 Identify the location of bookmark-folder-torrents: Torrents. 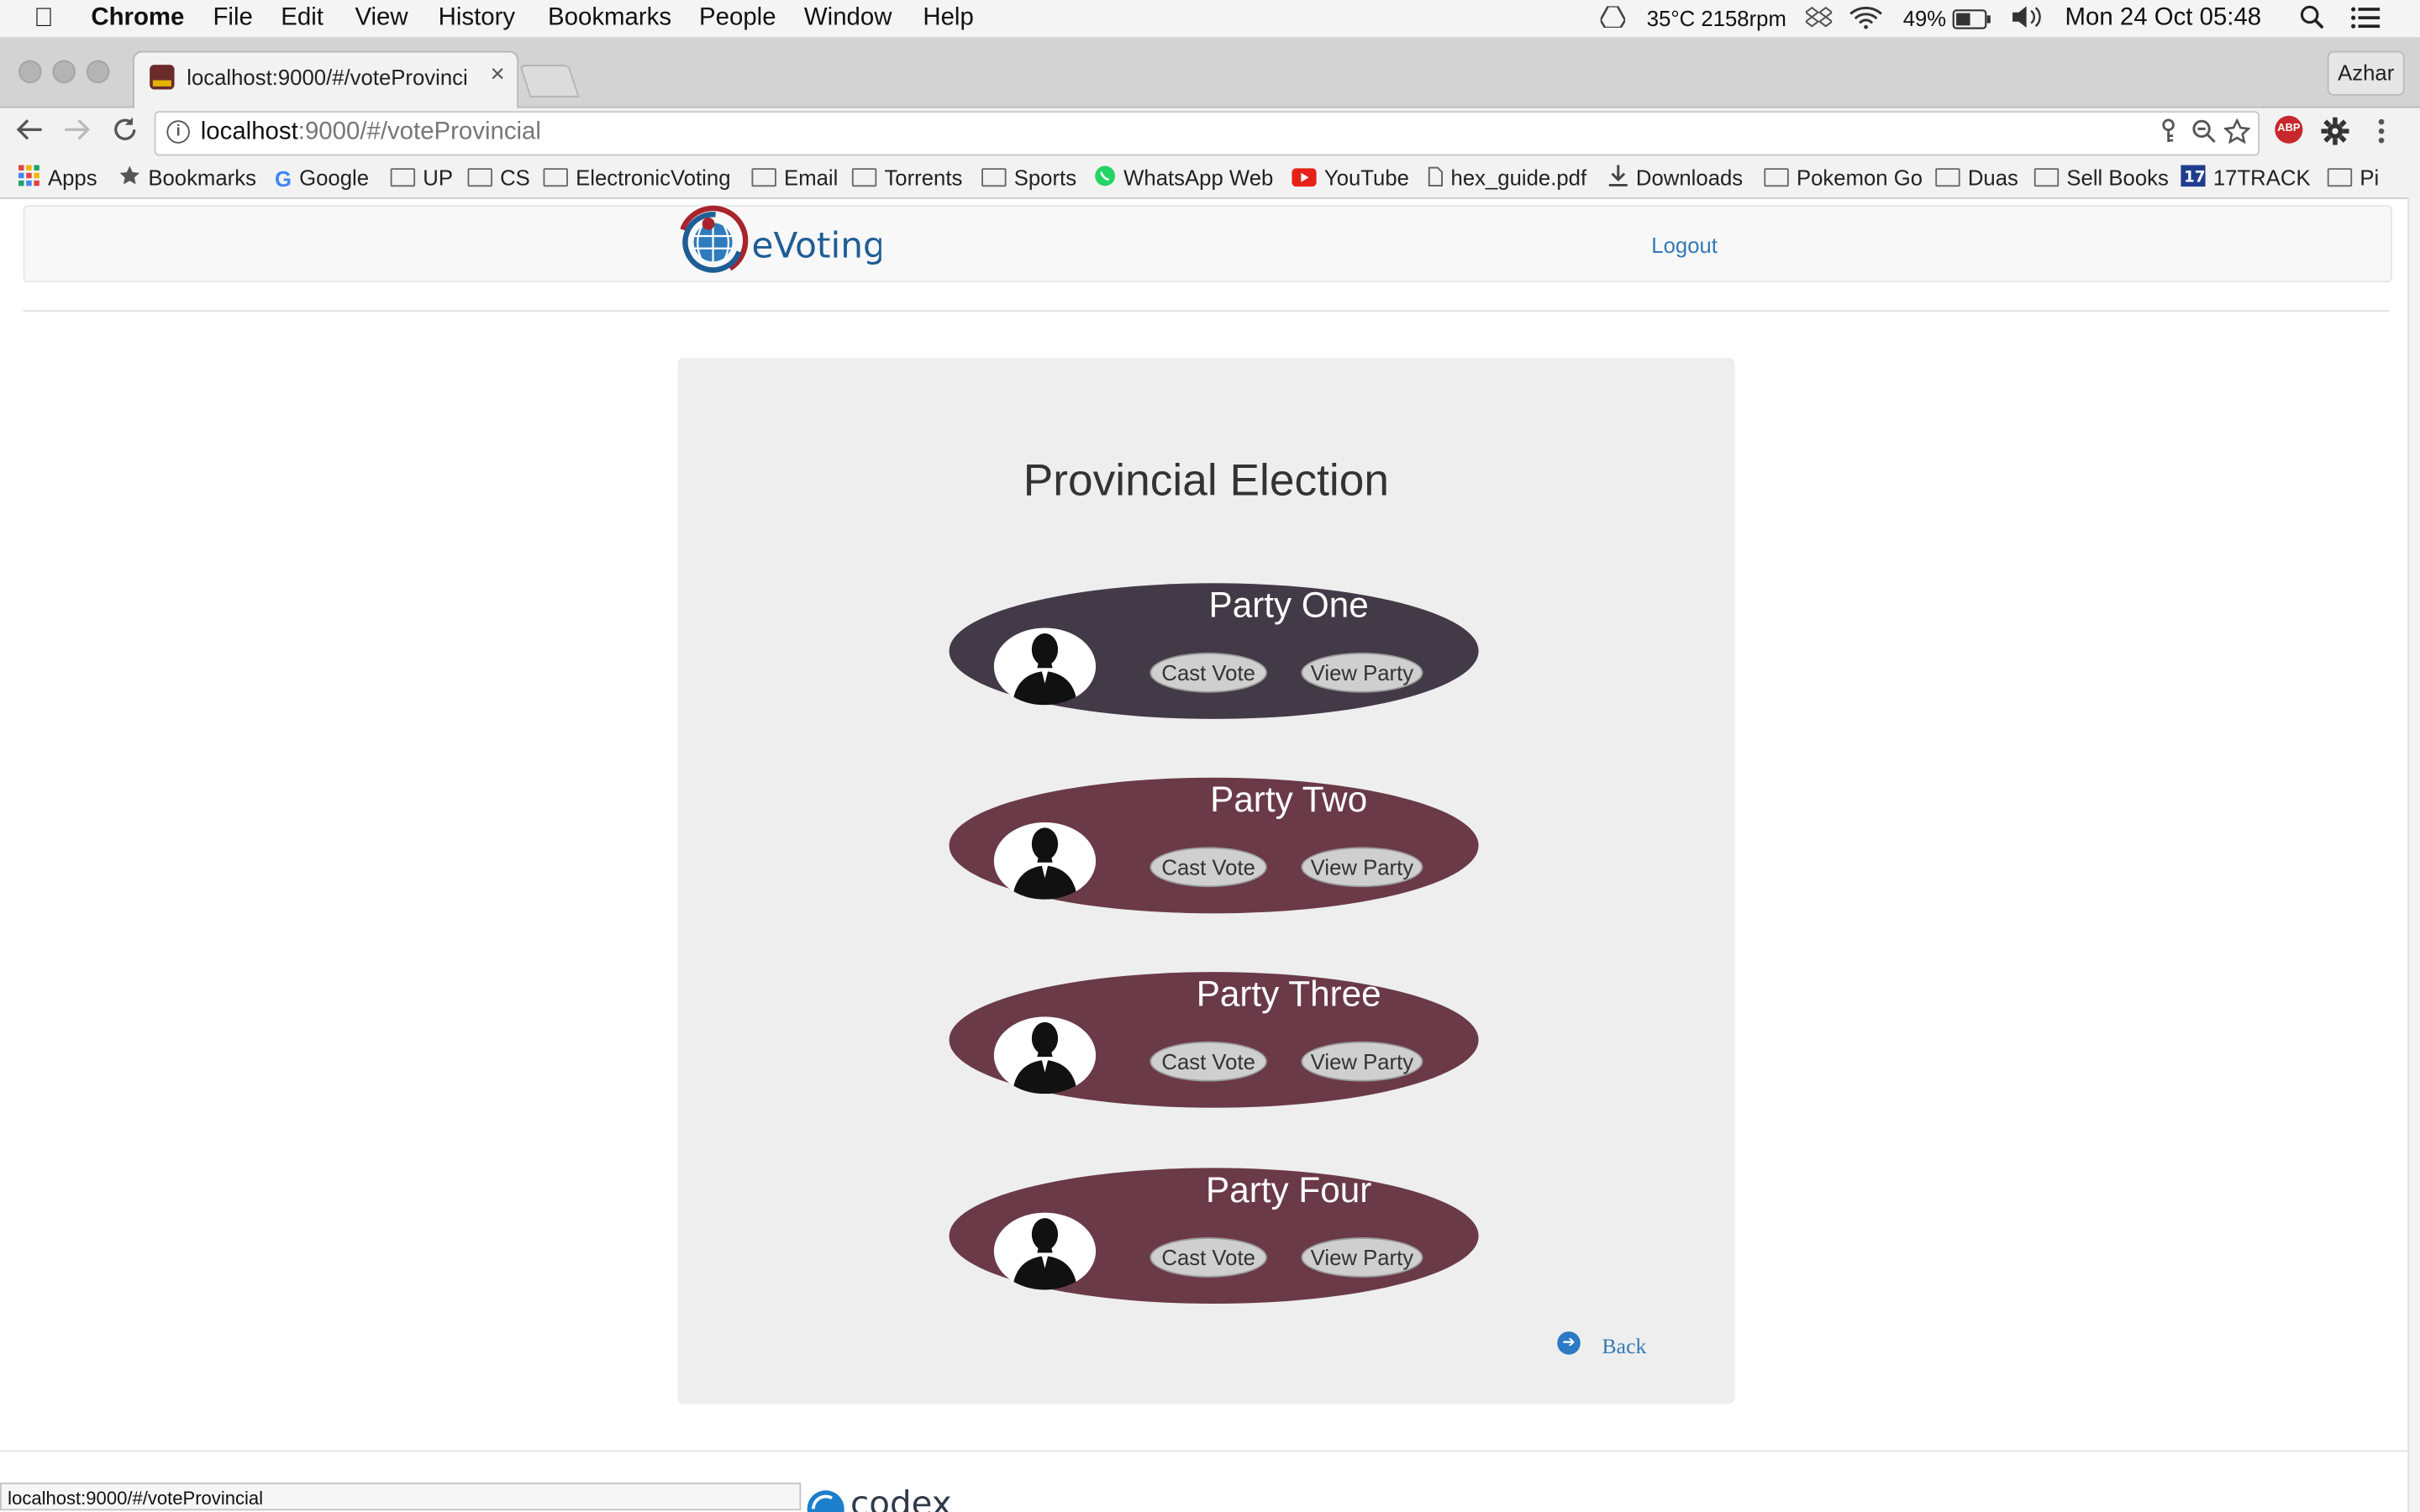
(906, 177).